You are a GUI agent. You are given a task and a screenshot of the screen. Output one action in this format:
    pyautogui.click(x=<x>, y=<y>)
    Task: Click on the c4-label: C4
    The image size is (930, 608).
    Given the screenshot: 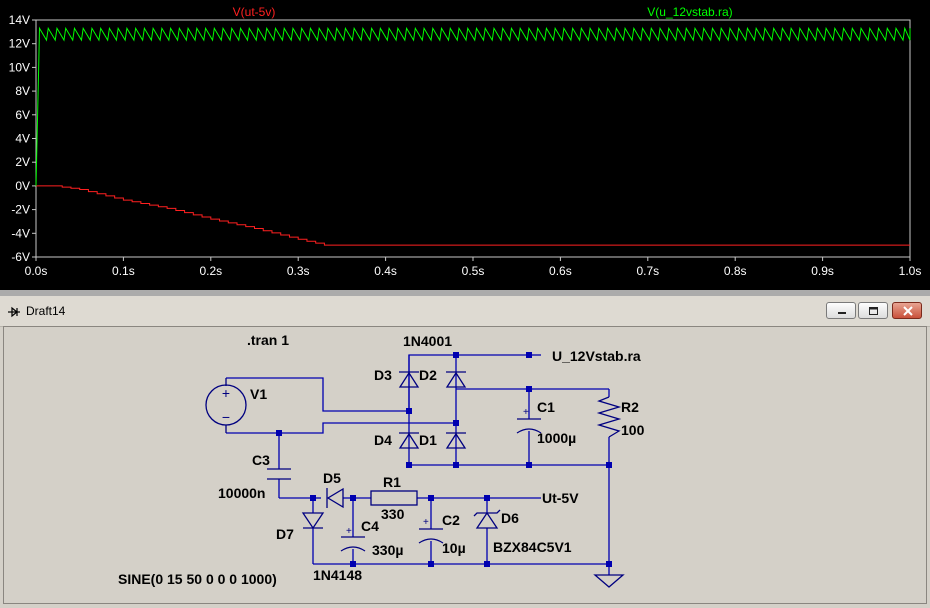 What is the action you would take?
    pyautogui.click(x=370, y=526)
    